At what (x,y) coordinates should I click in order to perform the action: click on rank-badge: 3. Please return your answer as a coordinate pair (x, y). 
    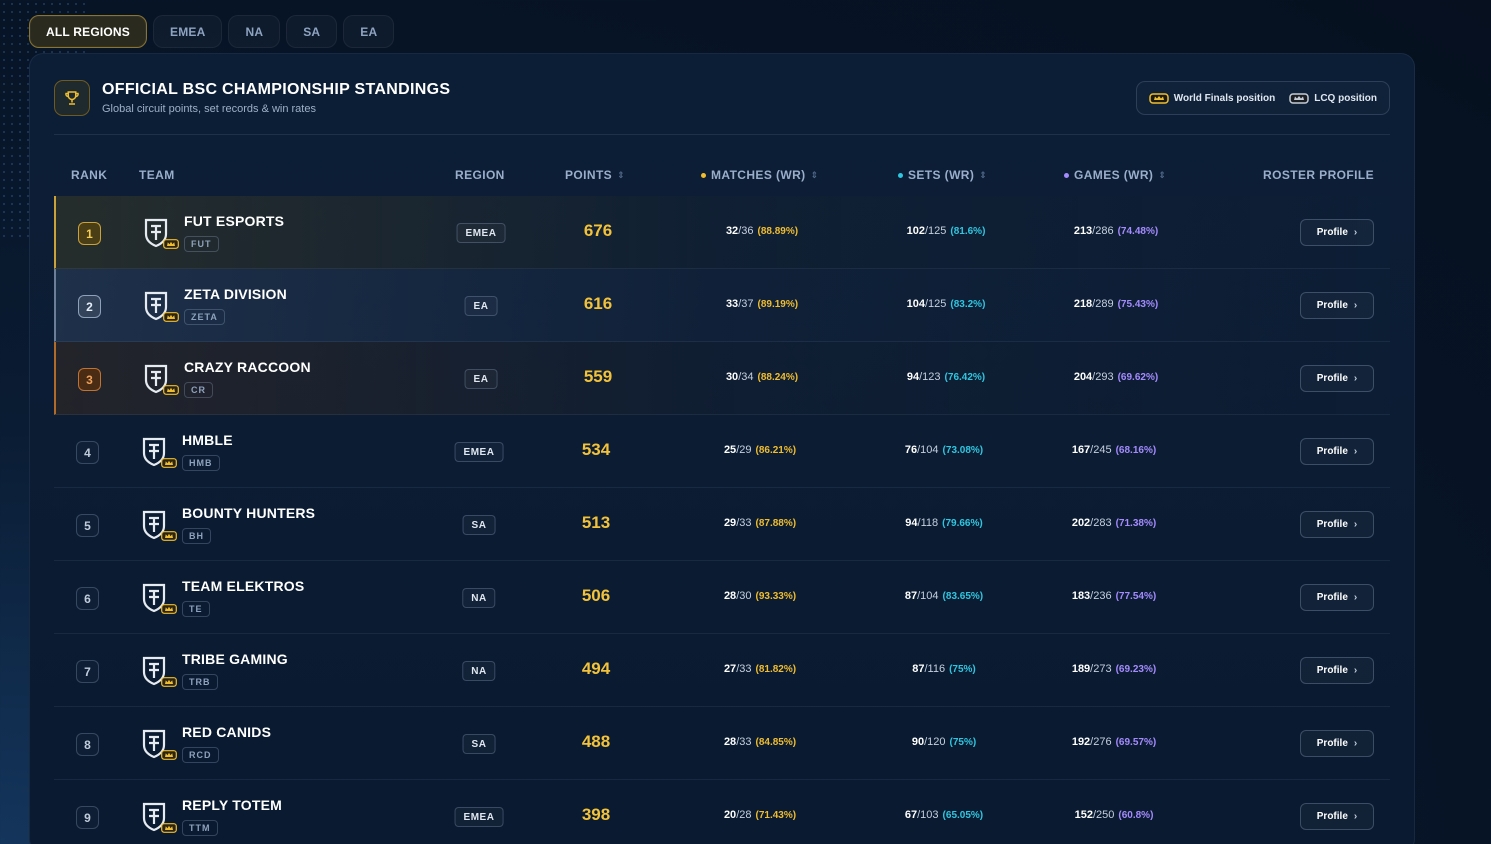
    Looking at the image, I should click on (89, 379).